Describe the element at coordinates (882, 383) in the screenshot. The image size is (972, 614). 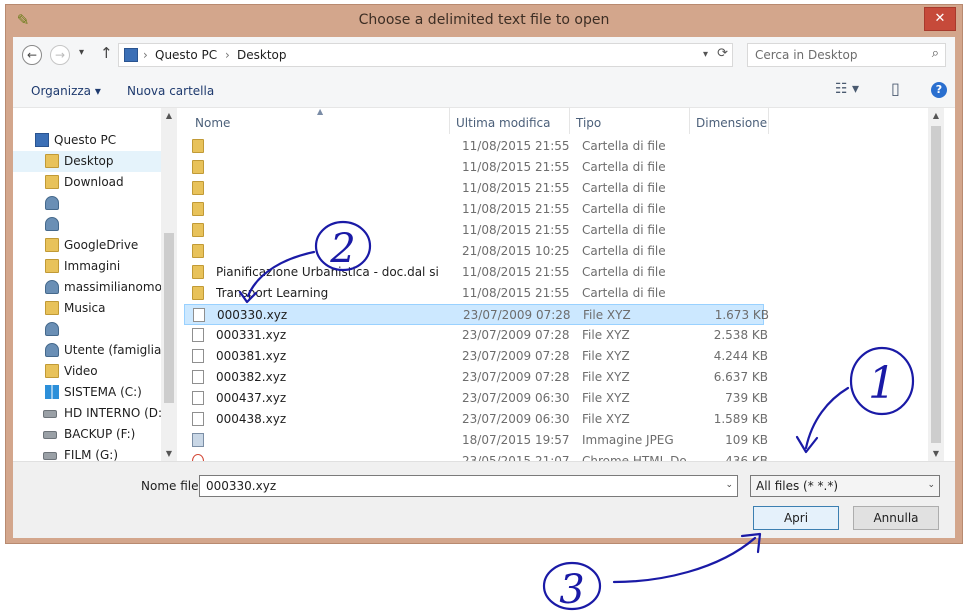
I see `annotation-label-1: 1` at that location.